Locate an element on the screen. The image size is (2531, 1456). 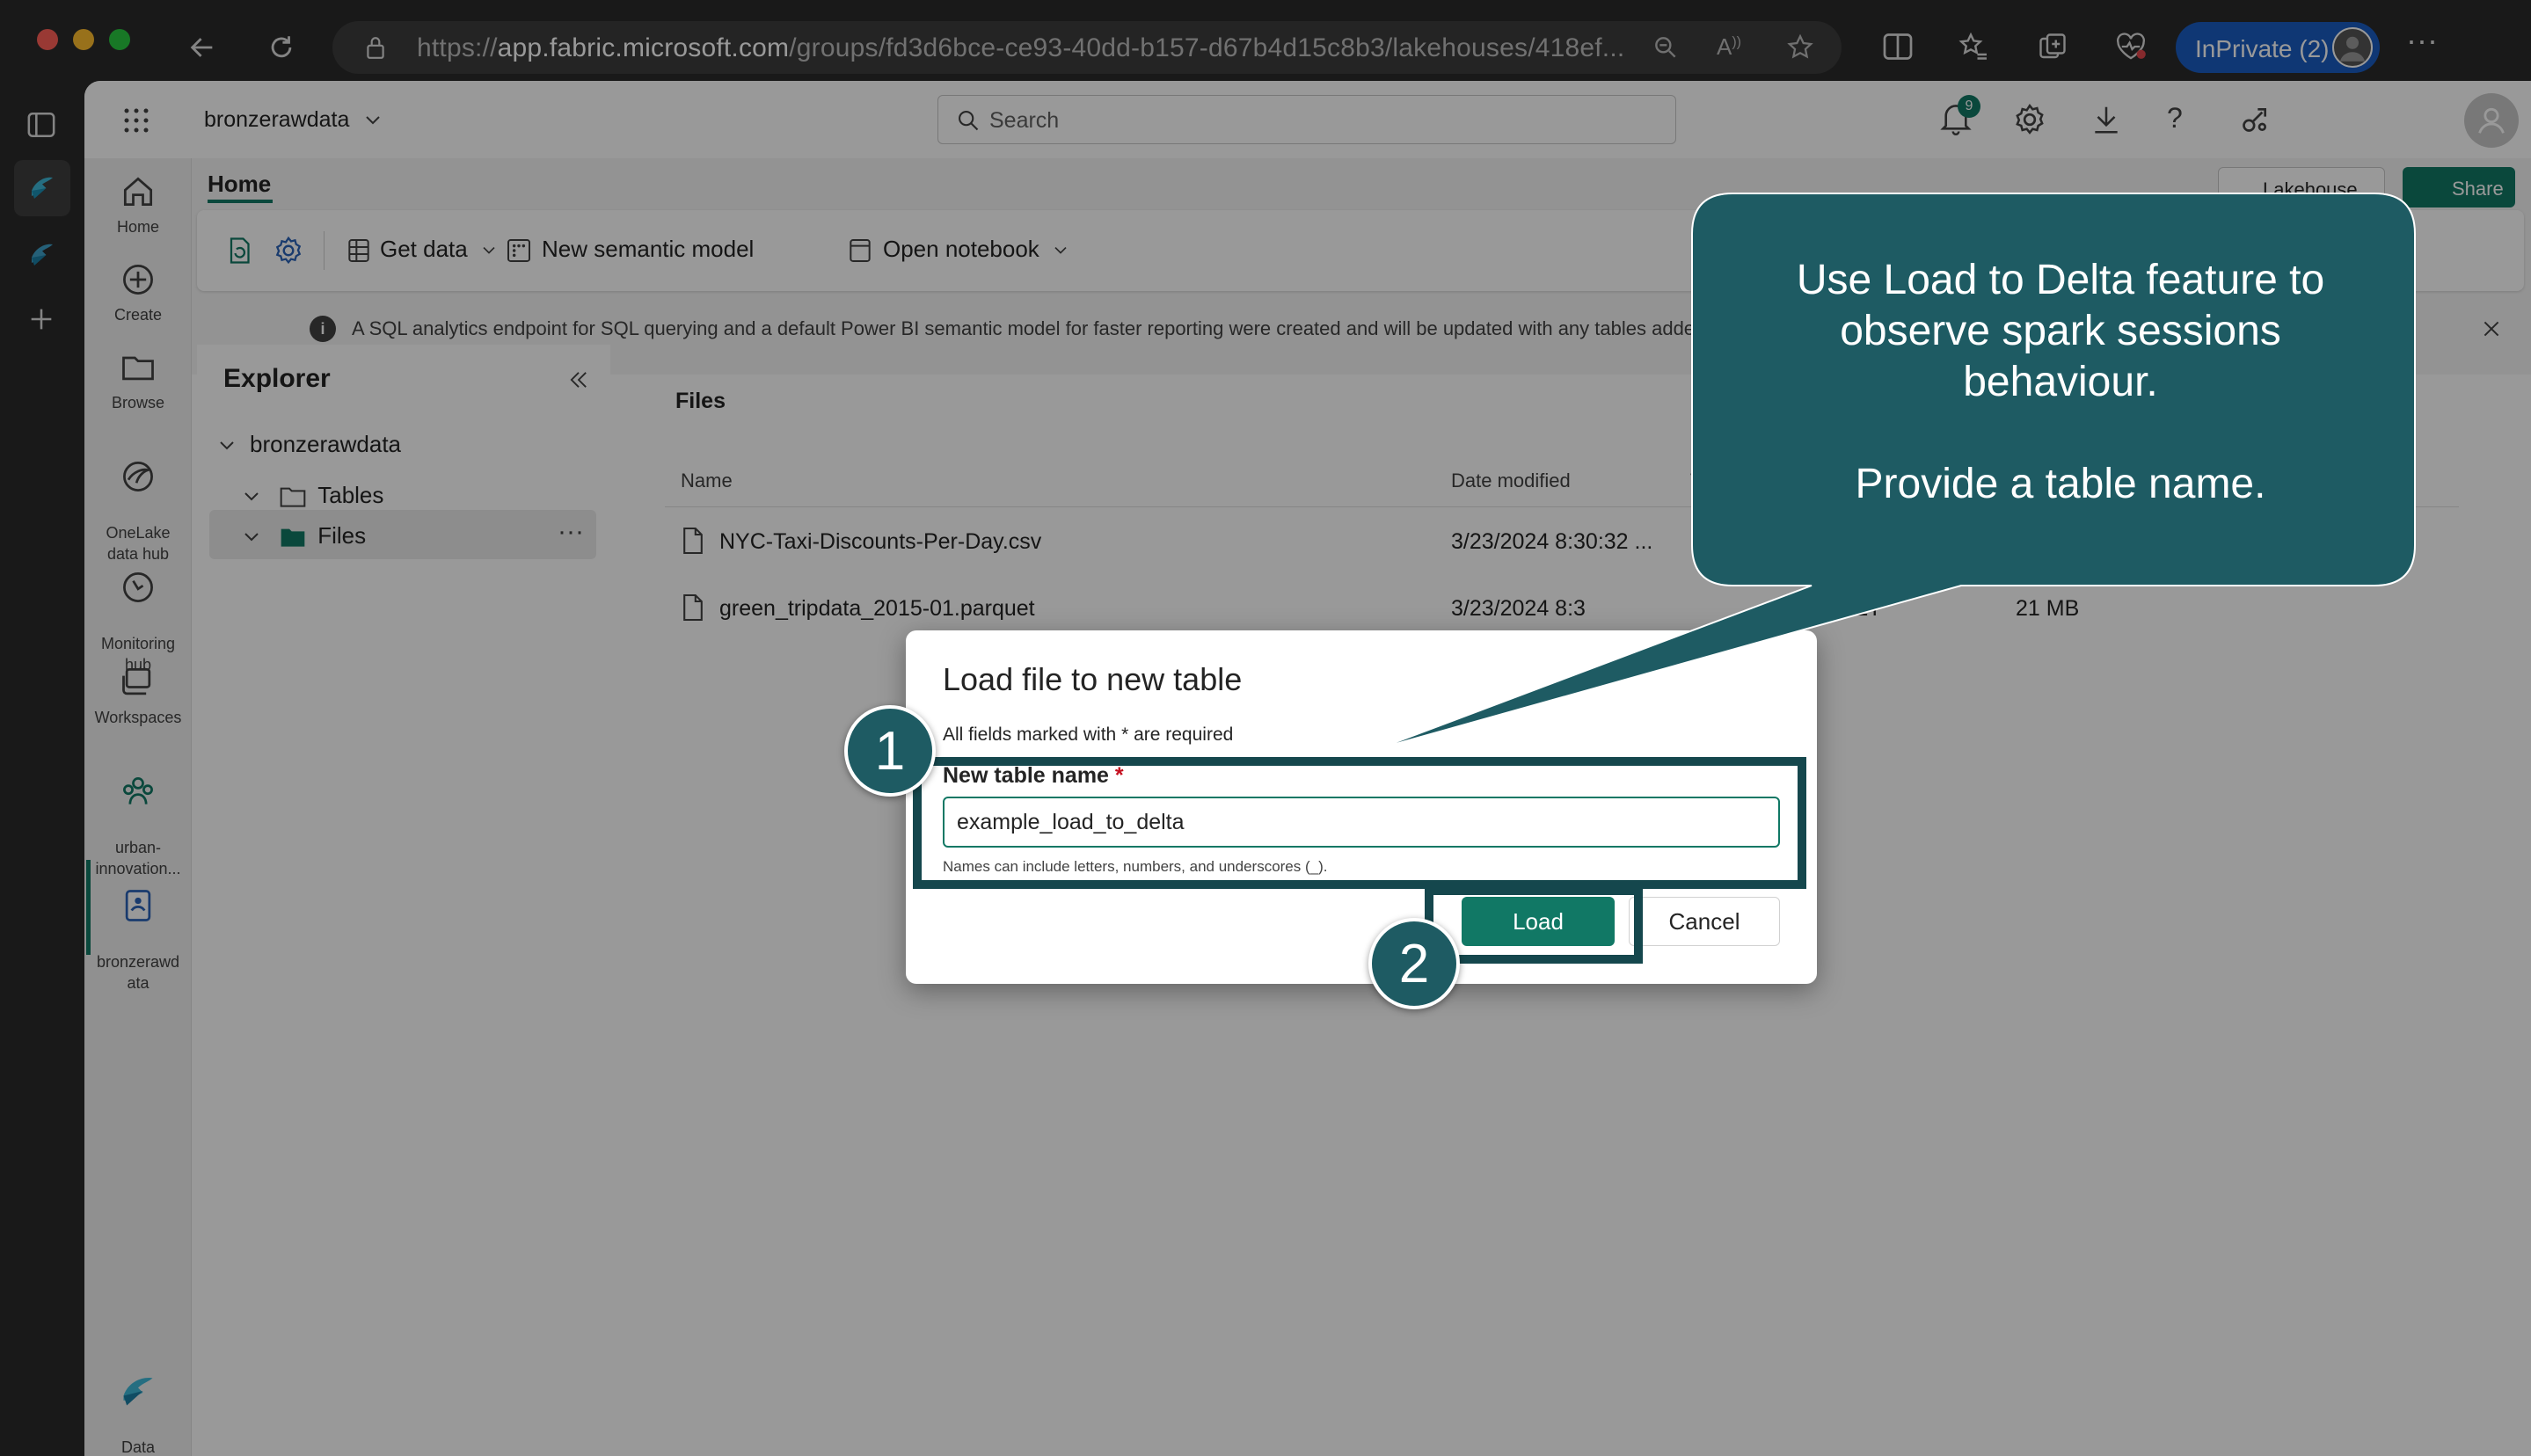
step-2-badge: 2 is located at coordinates (1414, 963).